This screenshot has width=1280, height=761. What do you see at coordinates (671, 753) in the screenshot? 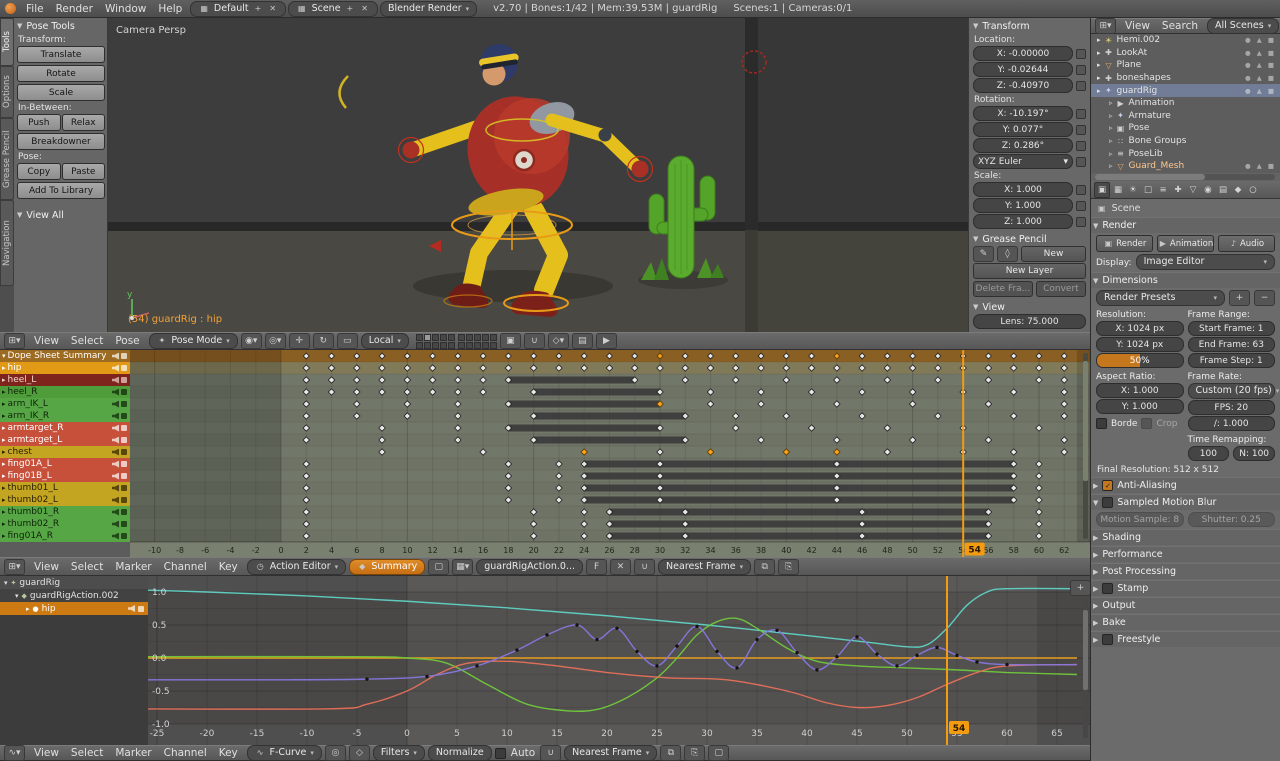
I see `copy-keyframes-icon: ⧉` at bounding box center [671, 753].